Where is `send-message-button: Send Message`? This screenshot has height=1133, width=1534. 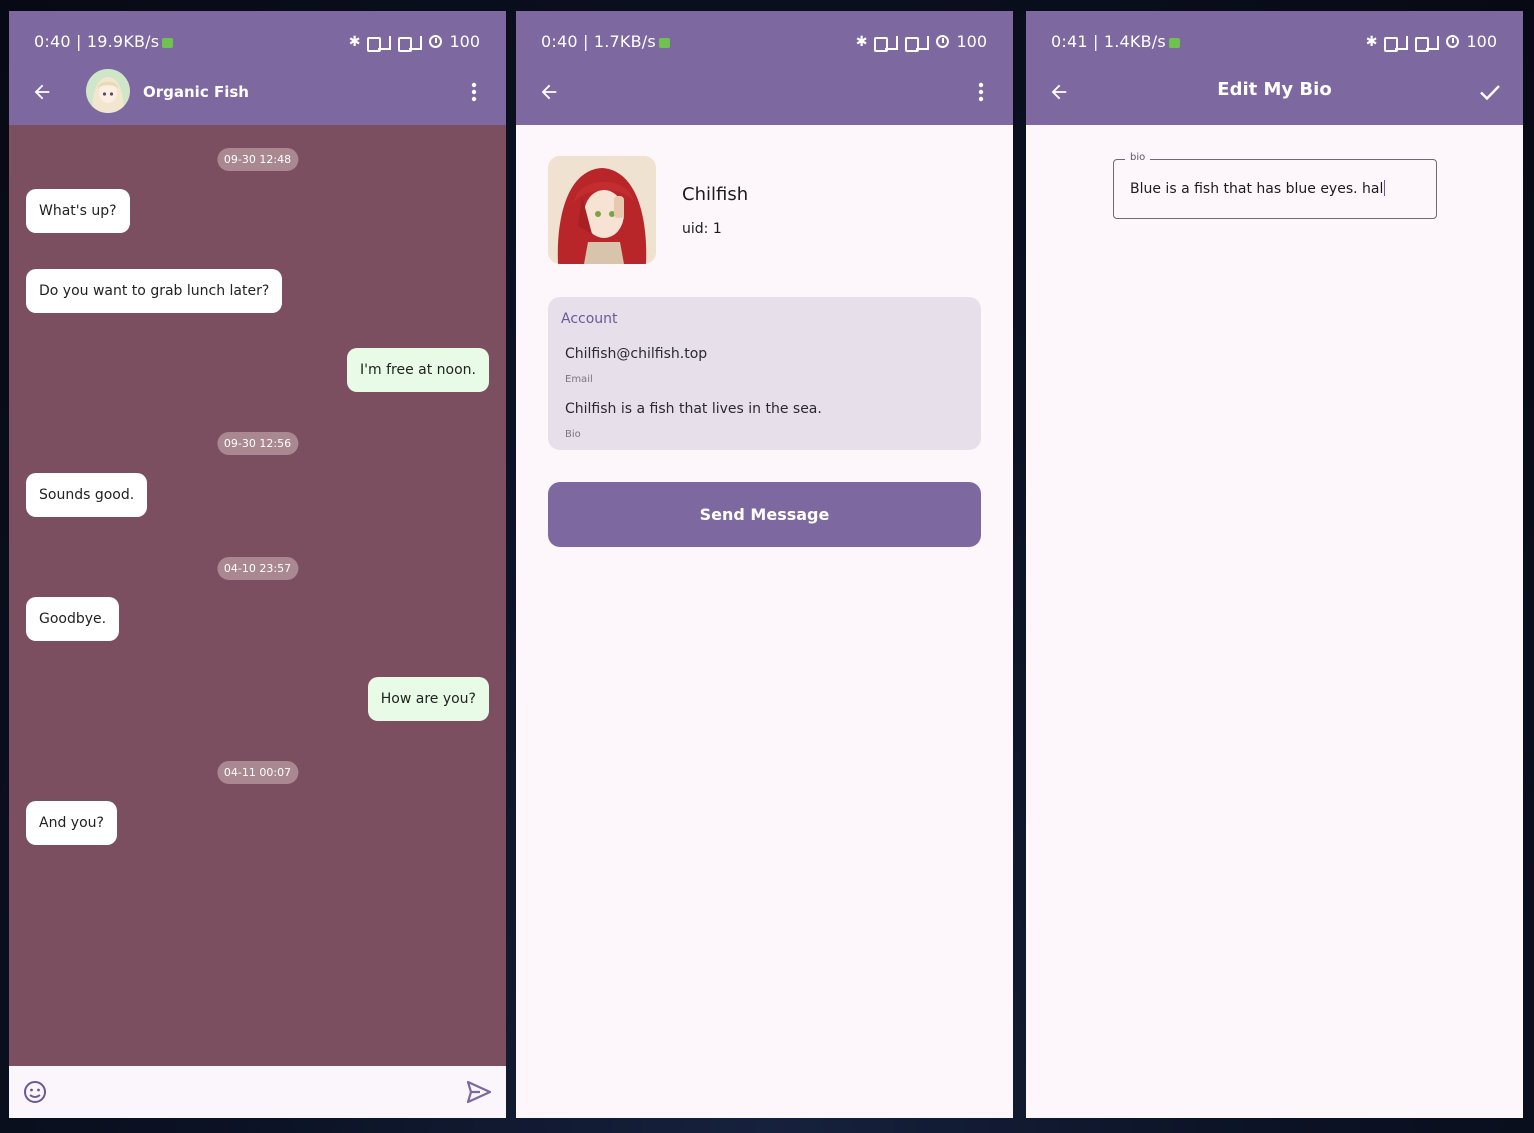
send-message-button: Send Message is located at coordinates (764, 514).